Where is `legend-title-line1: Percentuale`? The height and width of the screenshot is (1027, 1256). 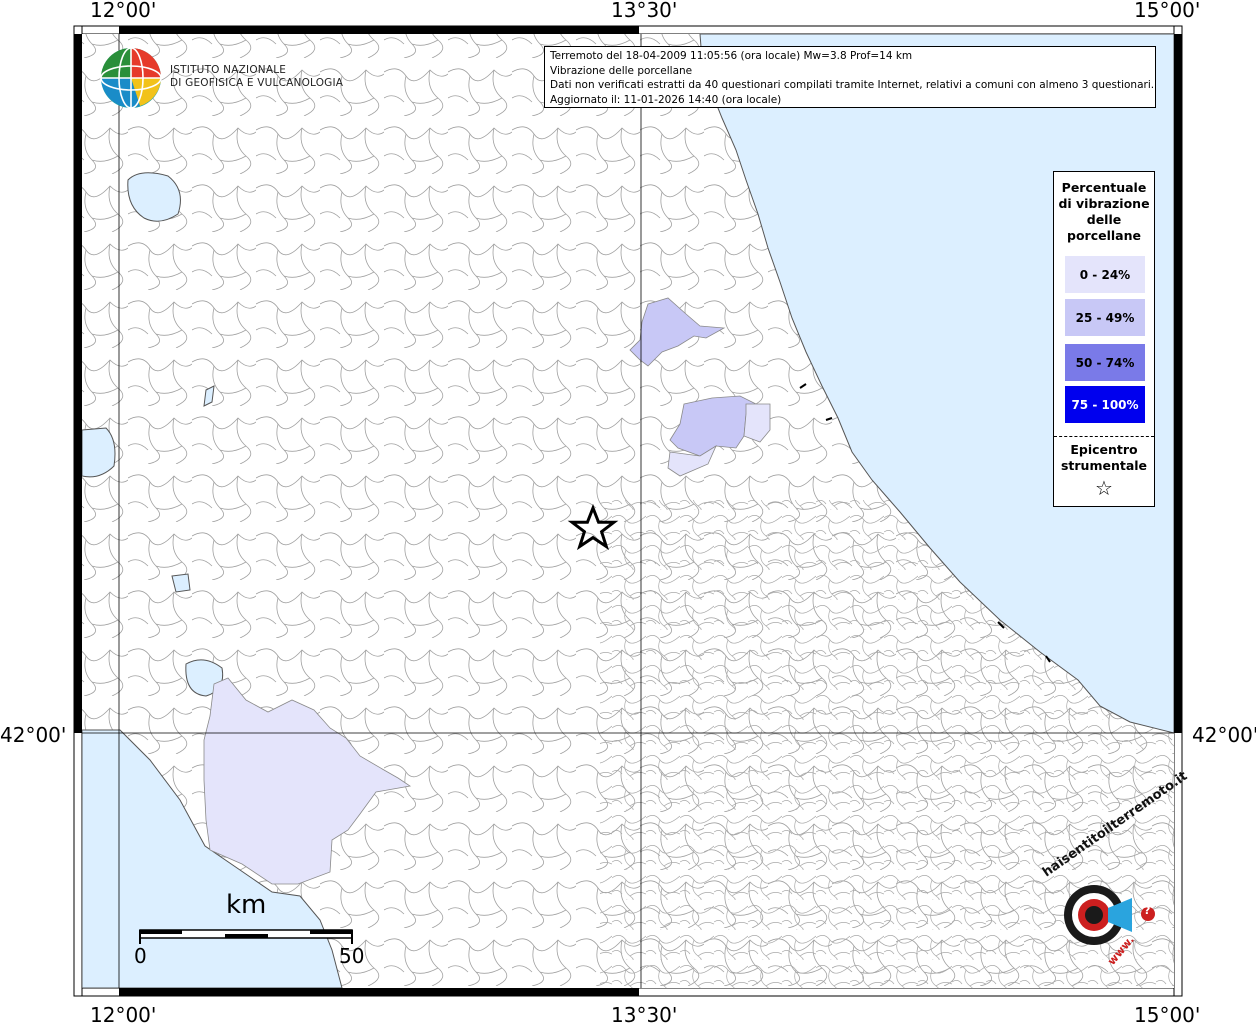 legend-title-line1: Percentuale is located at coordinates (1104, 187).